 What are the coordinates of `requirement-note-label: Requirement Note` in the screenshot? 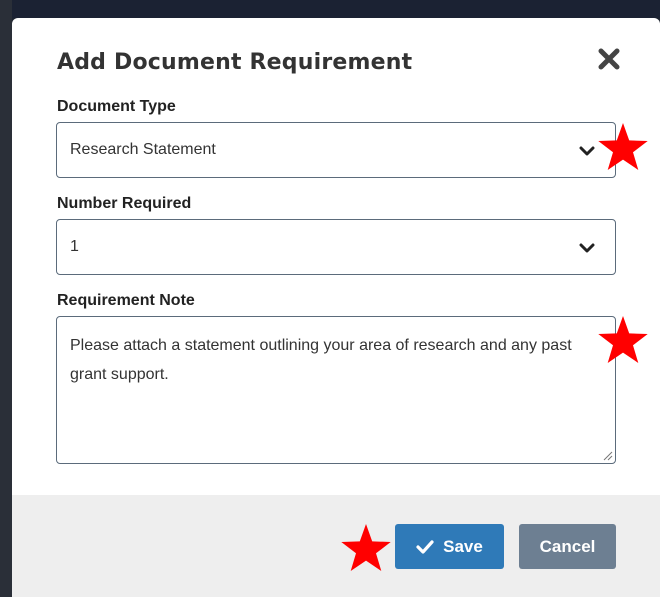 It's located at (126, 300).